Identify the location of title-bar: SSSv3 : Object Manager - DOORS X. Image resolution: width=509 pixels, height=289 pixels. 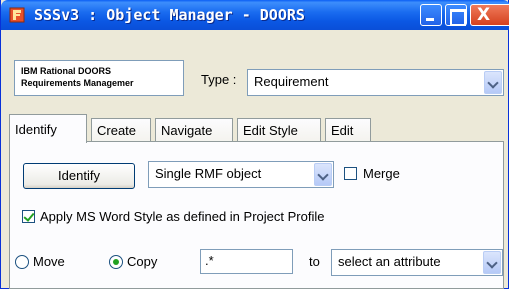
(255, 15).